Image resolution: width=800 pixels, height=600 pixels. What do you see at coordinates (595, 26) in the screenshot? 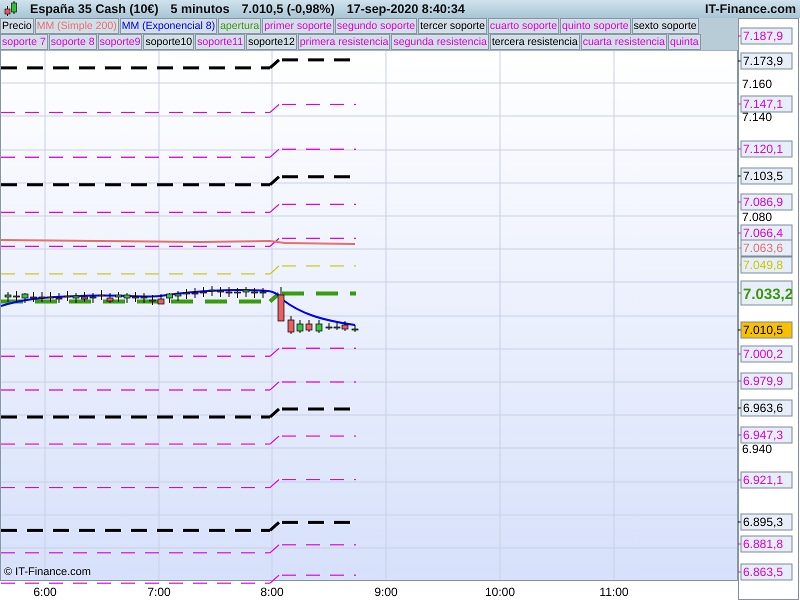
I see `legend-item: quinto soporte` at bounding box center [595, 26].